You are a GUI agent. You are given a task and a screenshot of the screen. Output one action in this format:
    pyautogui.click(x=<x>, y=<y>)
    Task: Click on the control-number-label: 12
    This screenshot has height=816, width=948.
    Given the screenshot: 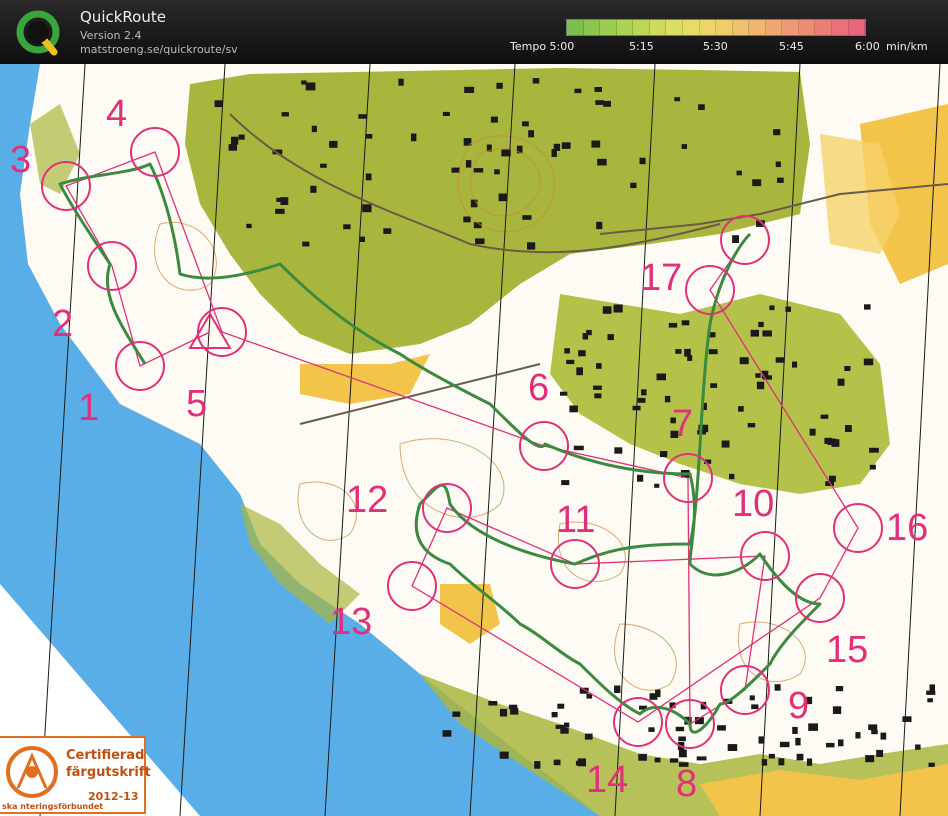 What is the action you would take?
    pyautogui.click(x=367, y=500)
    